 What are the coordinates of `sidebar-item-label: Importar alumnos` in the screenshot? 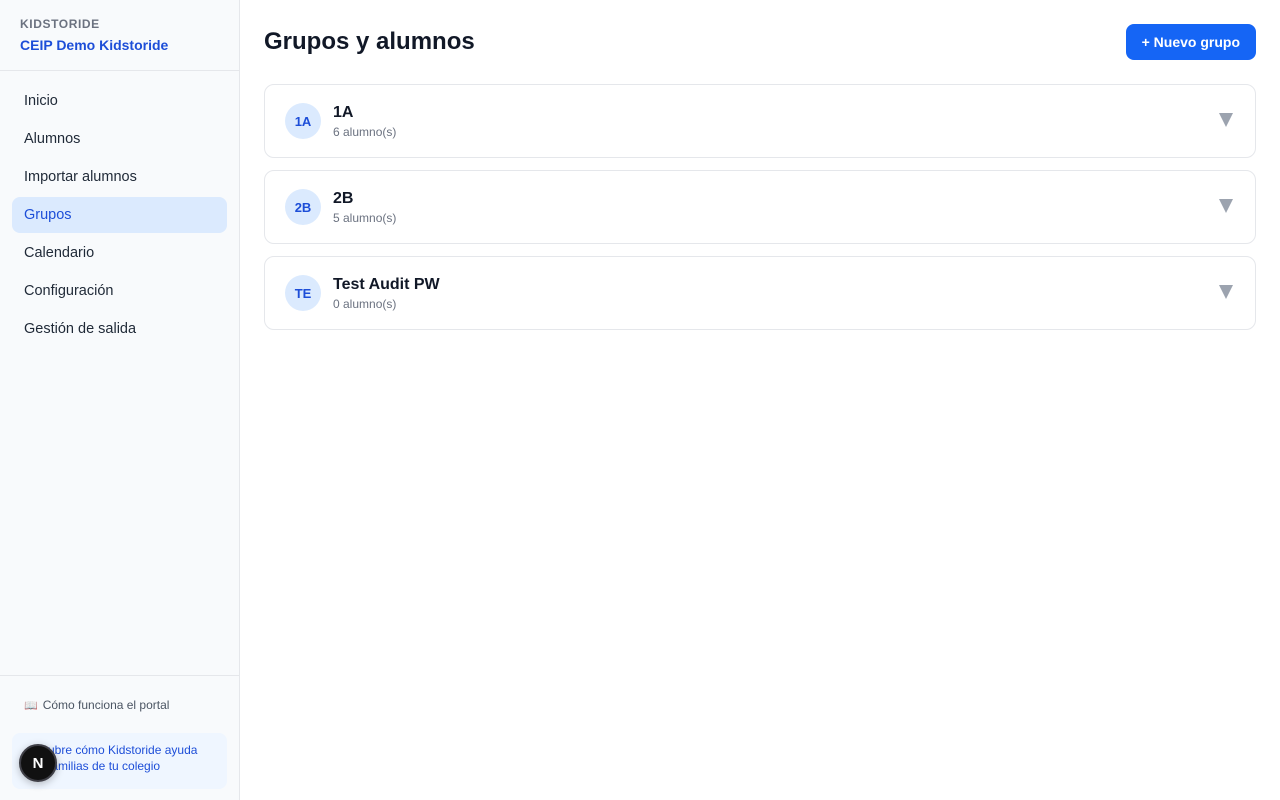 It's located at (80, 177).